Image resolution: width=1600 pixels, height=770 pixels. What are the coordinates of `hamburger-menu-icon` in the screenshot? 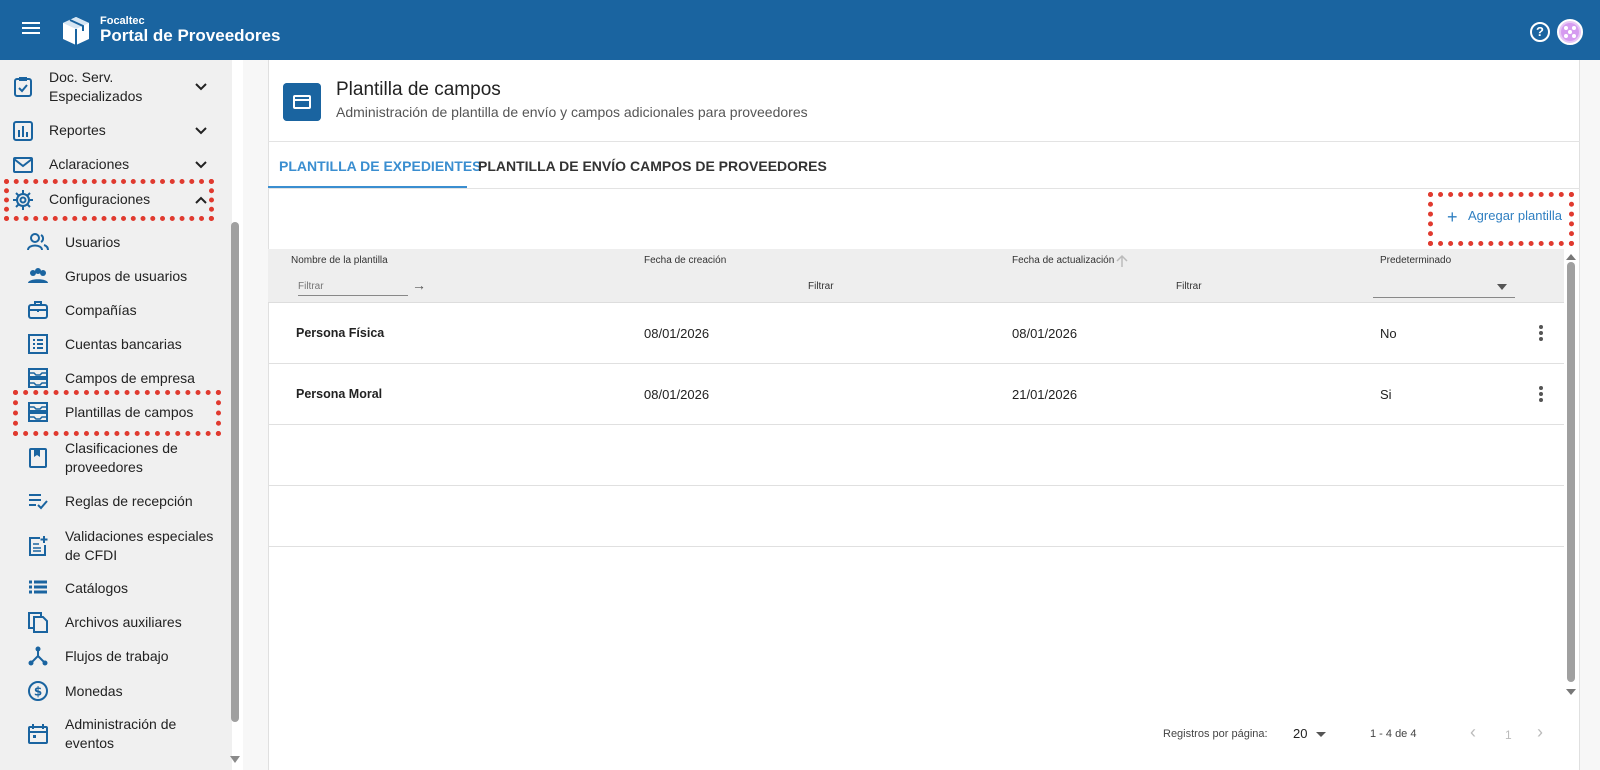 It's located at (31, 30).